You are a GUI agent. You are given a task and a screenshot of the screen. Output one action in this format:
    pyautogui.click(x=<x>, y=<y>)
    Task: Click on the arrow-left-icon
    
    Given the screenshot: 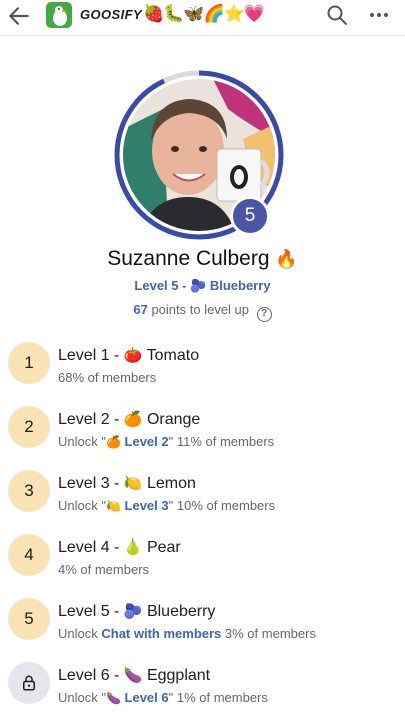 What is the action you would take?
    pyautogui.click(x=19, y=16)
    